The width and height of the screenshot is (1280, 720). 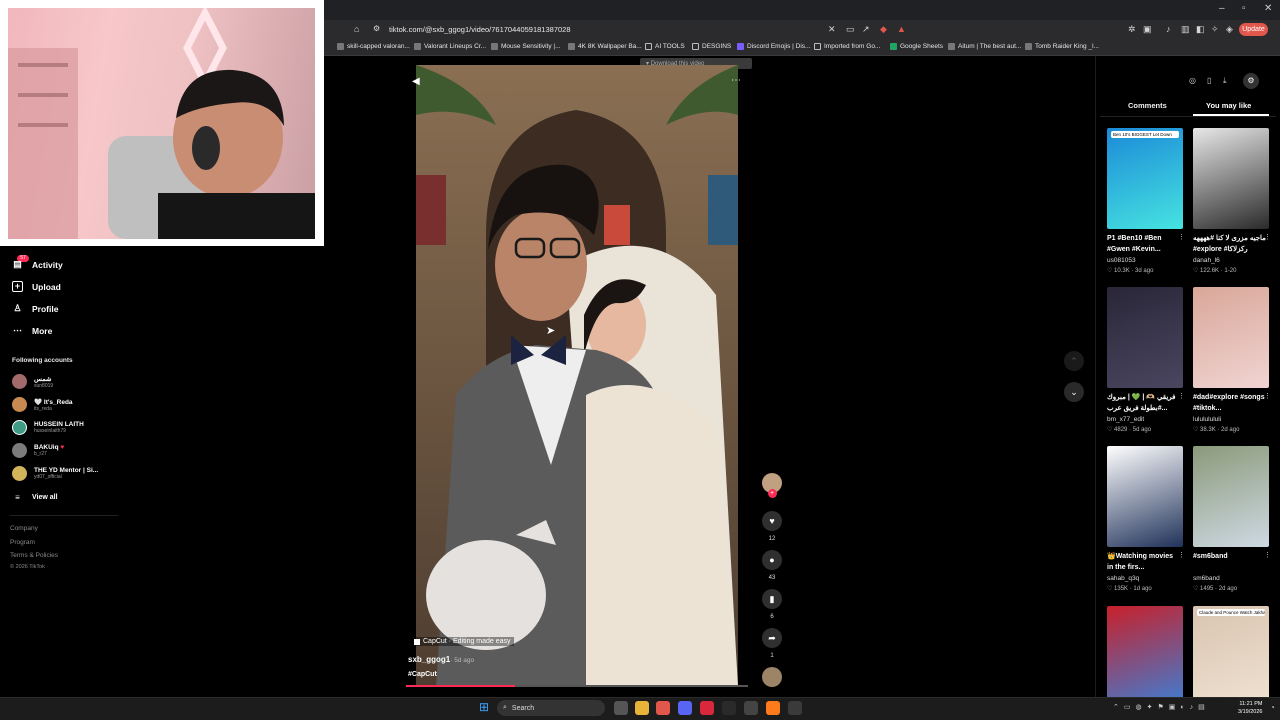 What do you see at coordinates (685, 708) in the screenshot?
I see `discord-app-icon` at bounding box center [685, 708].